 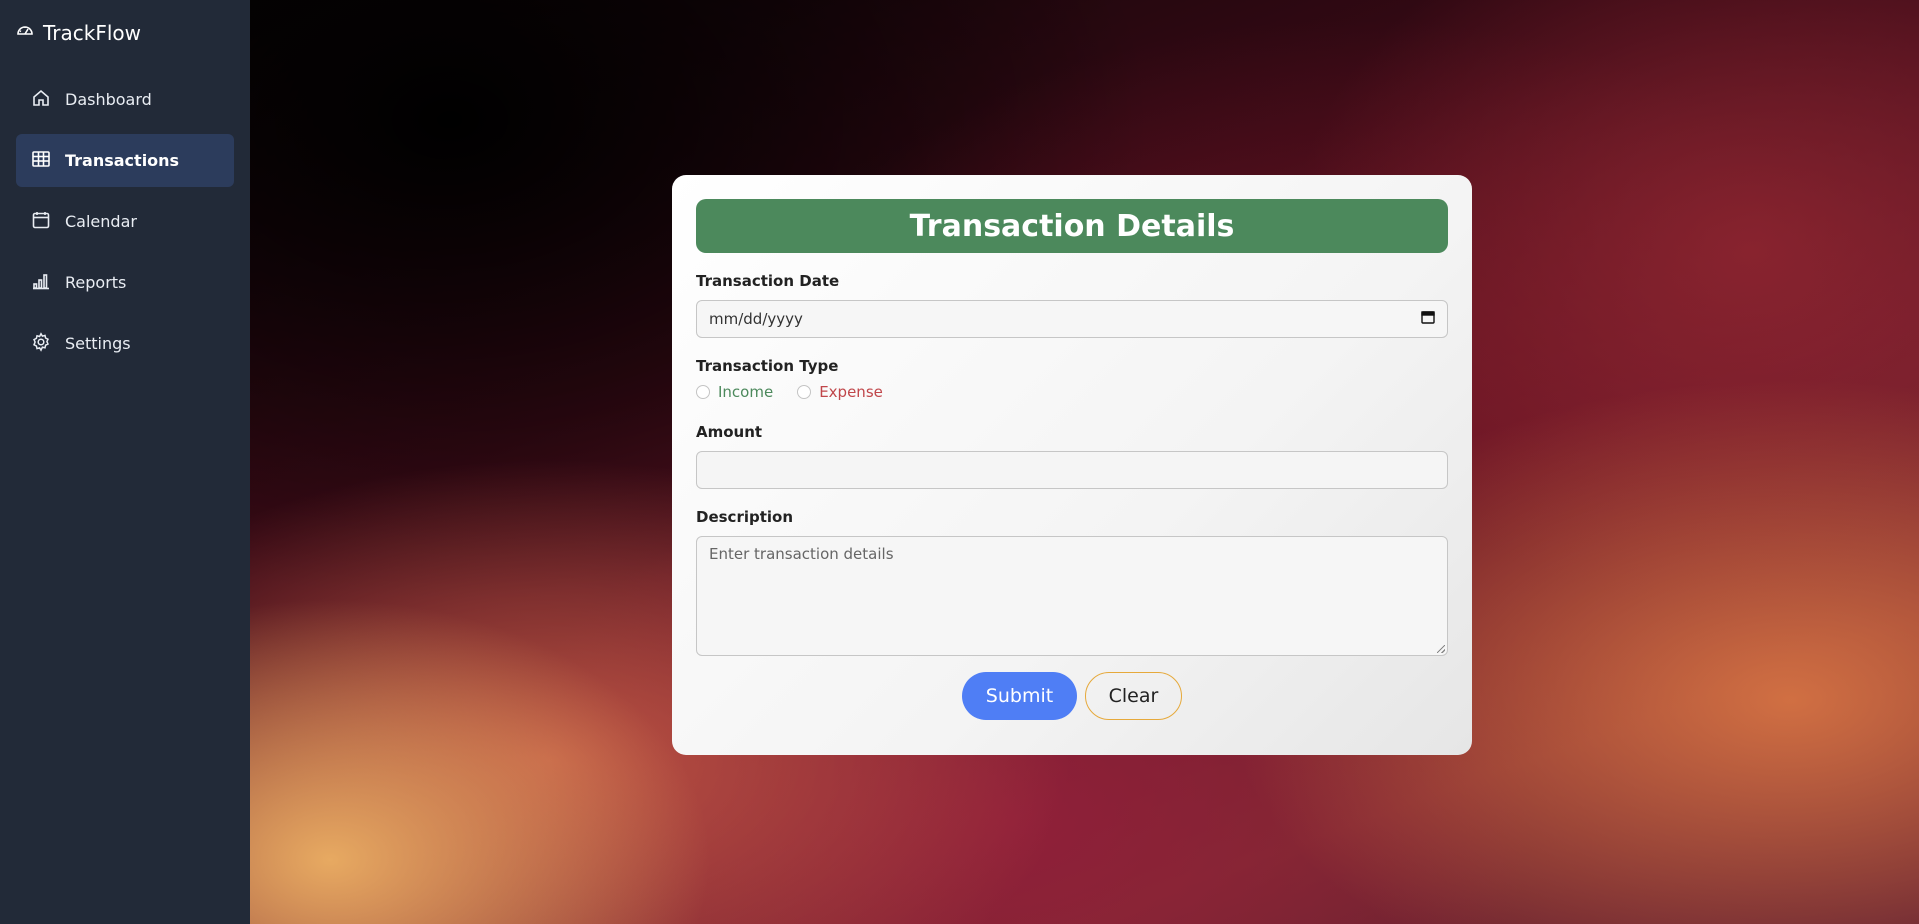 What do you see at coordinates (801, 554) in the screenshot?
I see `description-placeholder: Enter transaction details` at bounding box center [801, 554].